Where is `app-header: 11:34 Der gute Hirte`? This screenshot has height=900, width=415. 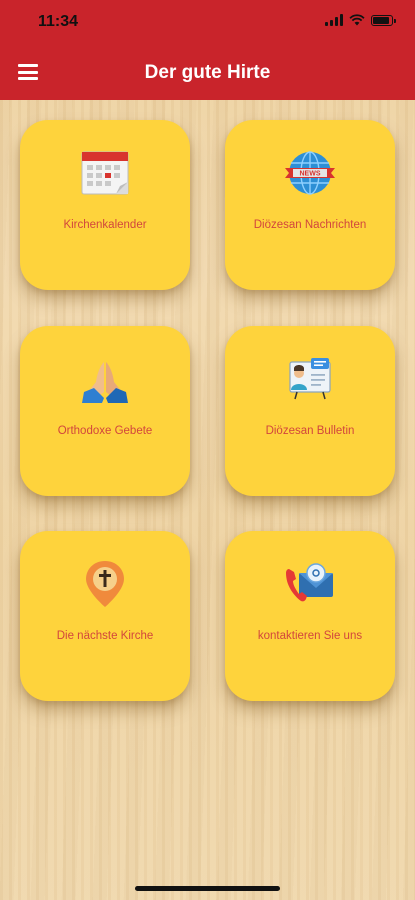 app-header: 11:34 Der gute Hirte is located at coordinates (207, 50).